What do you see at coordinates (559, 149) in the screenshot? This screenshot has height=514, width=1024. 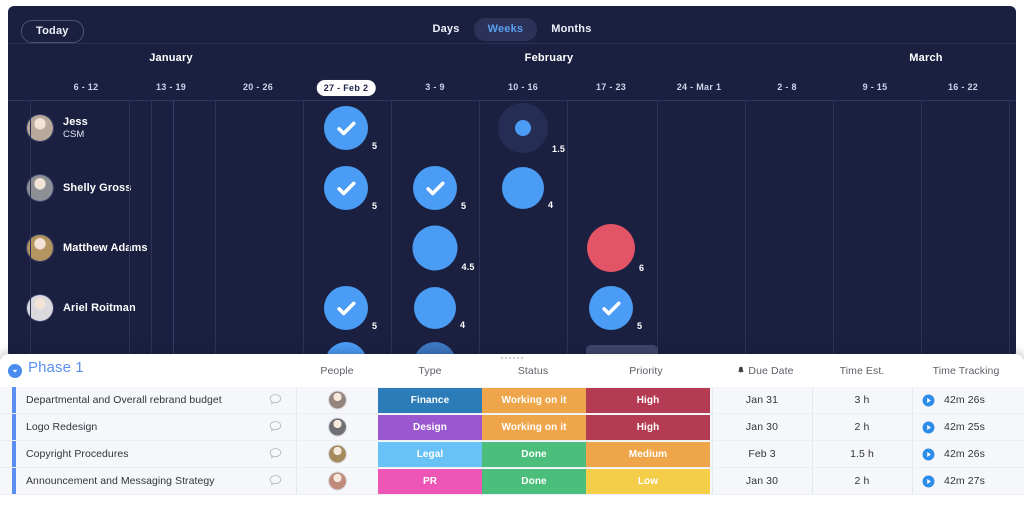 I see `allocation-value: 1.5` at bounding box center [559, 149].